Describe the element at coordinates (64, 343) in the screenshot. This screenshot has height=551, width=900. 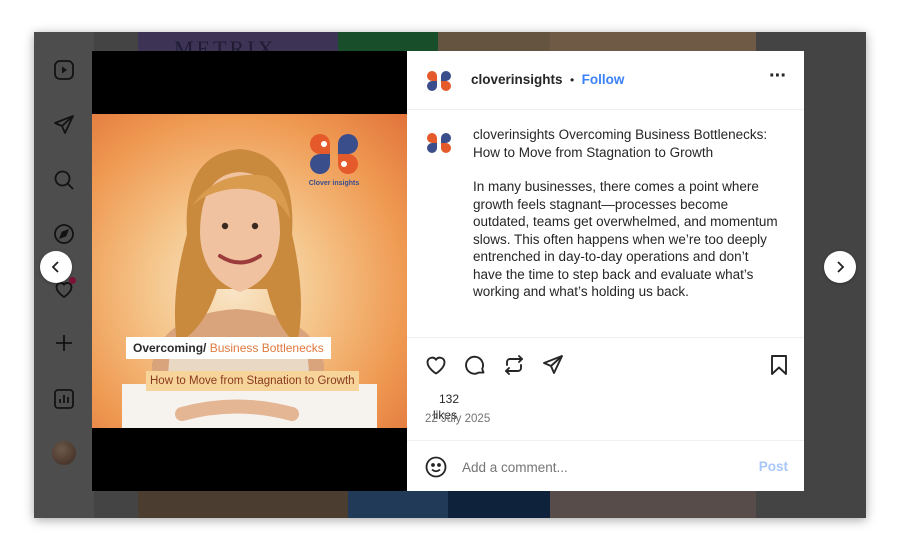
I see `plus-icon` at that location.